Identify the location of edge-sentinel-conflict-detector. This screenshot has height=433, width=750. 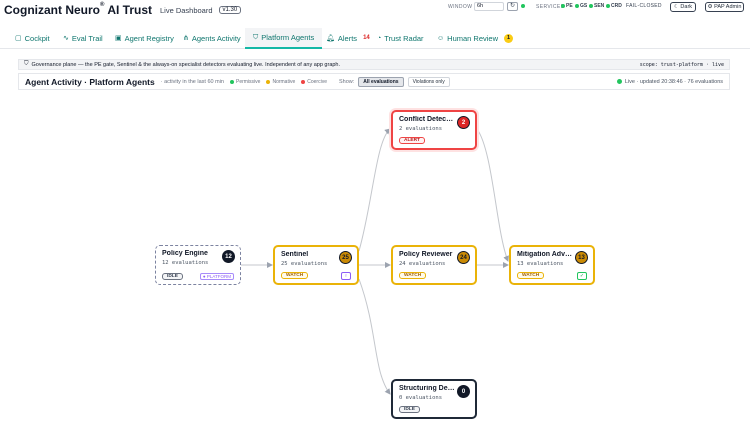
(374, 190).